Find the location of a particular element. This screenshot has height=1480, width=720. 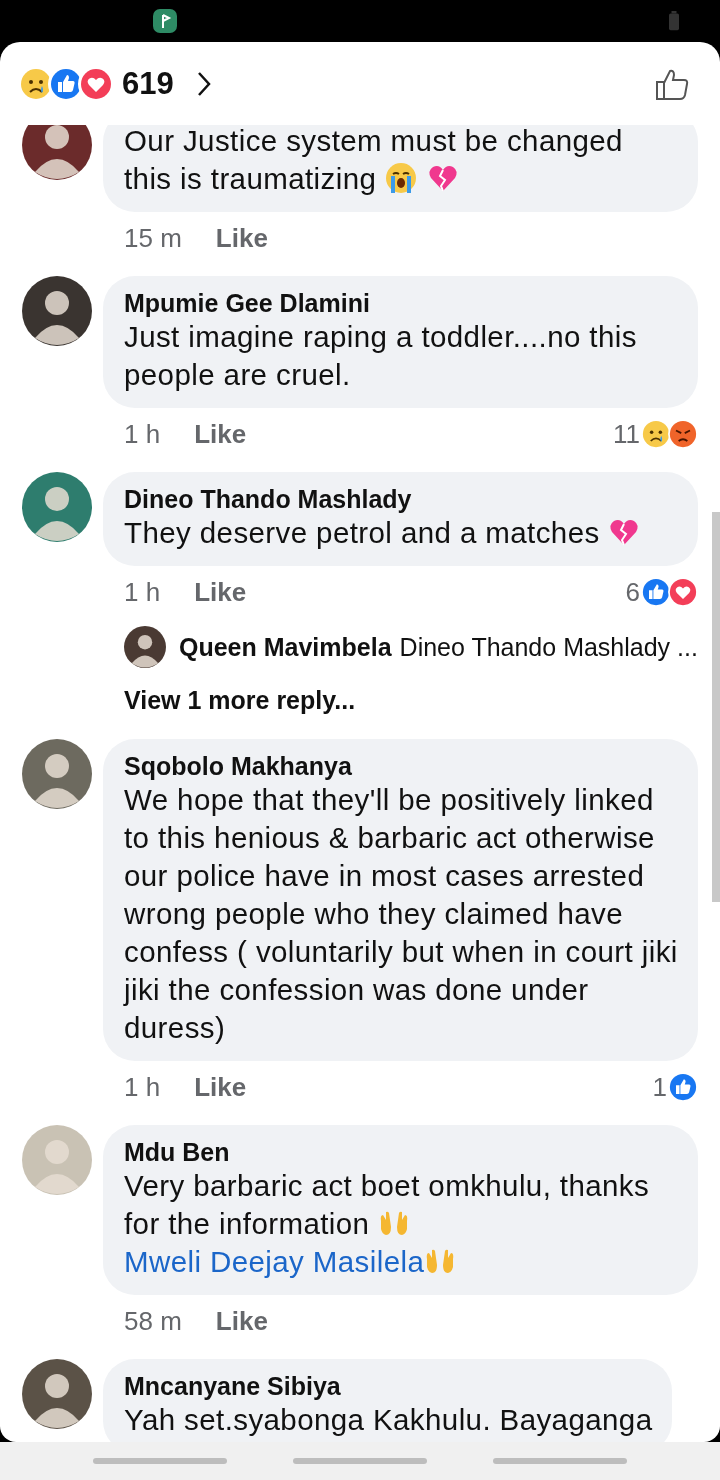

heart-icon is located at coordinates (682, 592).